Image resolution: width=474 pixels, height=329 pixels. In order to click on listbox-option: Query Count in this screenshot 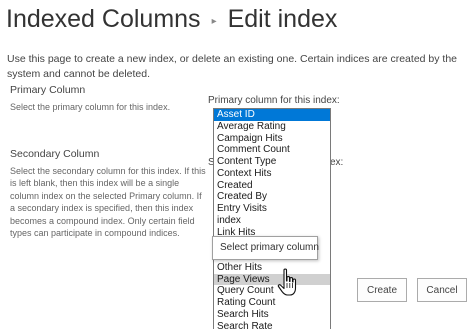, I will do `click(272, 291)`.